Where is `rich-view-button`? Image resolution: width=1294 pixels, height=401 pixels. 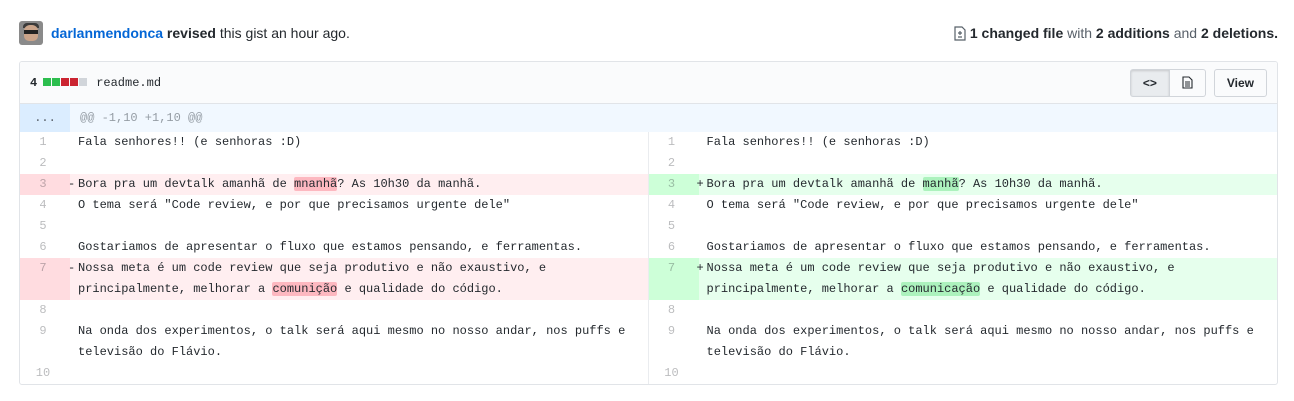 rich-view-button is located at coordinates (1187, 82).